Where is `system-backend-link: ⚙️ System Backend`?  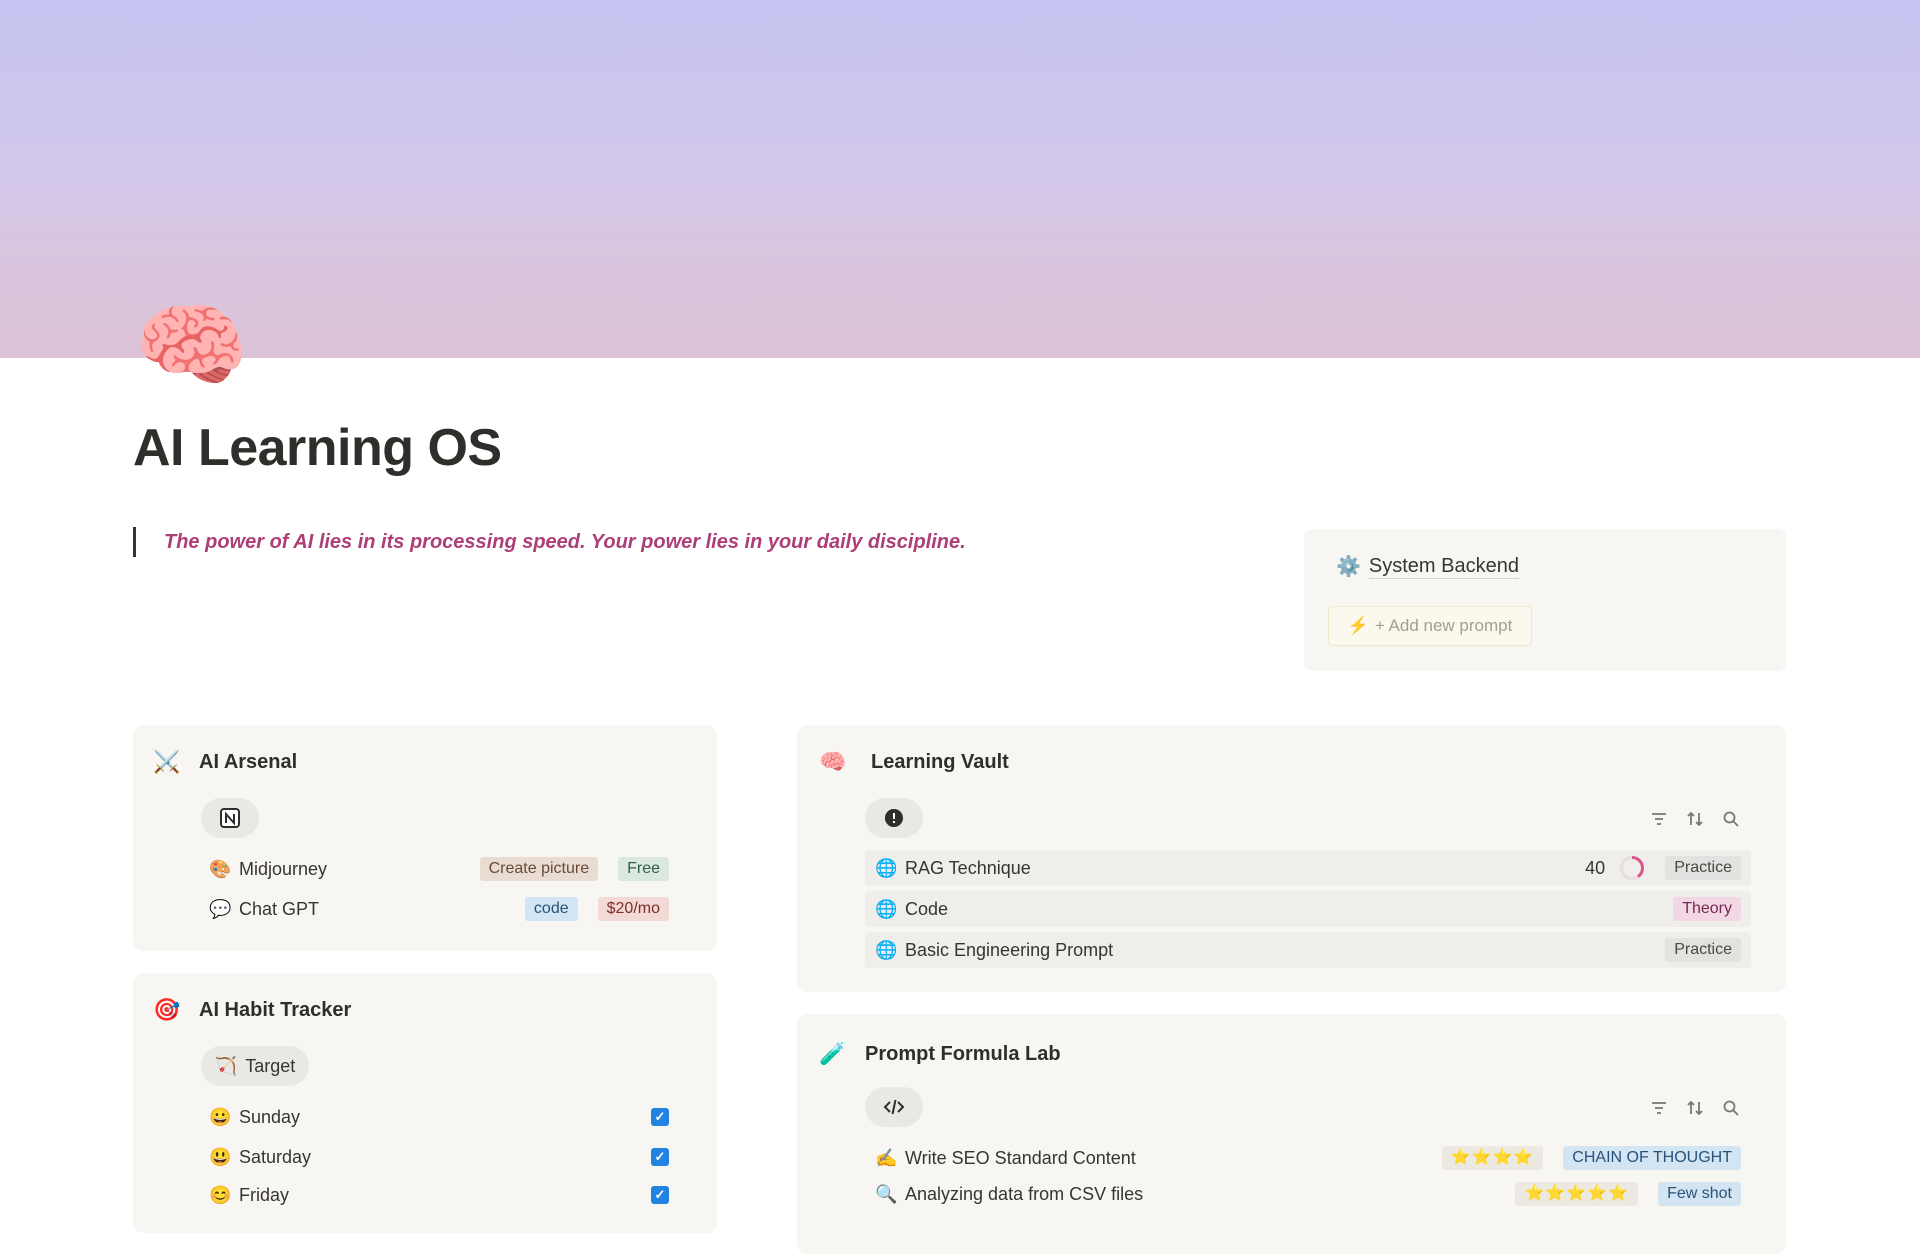 system-backend-link: ⚙️ System Backend is located at coordinates (1427, 566).